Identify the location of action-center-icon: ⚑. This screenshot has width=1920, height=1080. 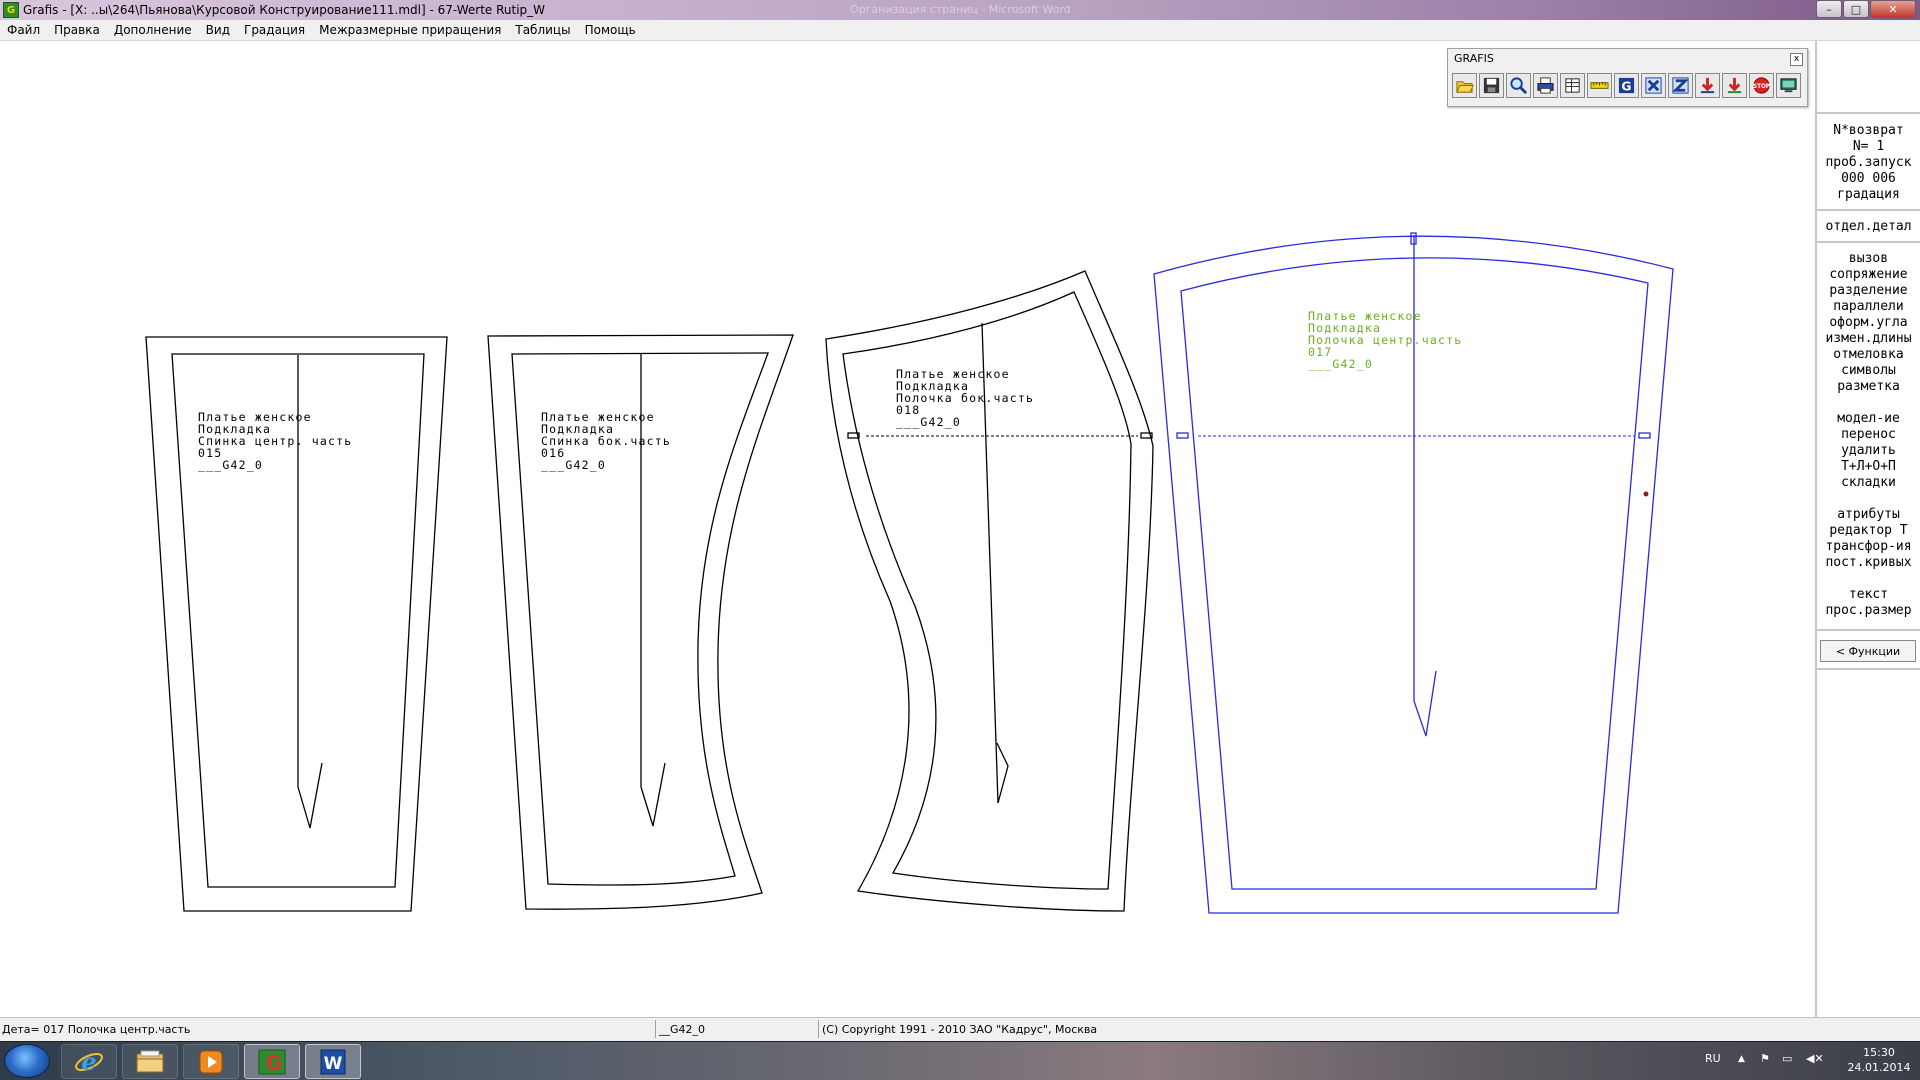
(1765, 1058).